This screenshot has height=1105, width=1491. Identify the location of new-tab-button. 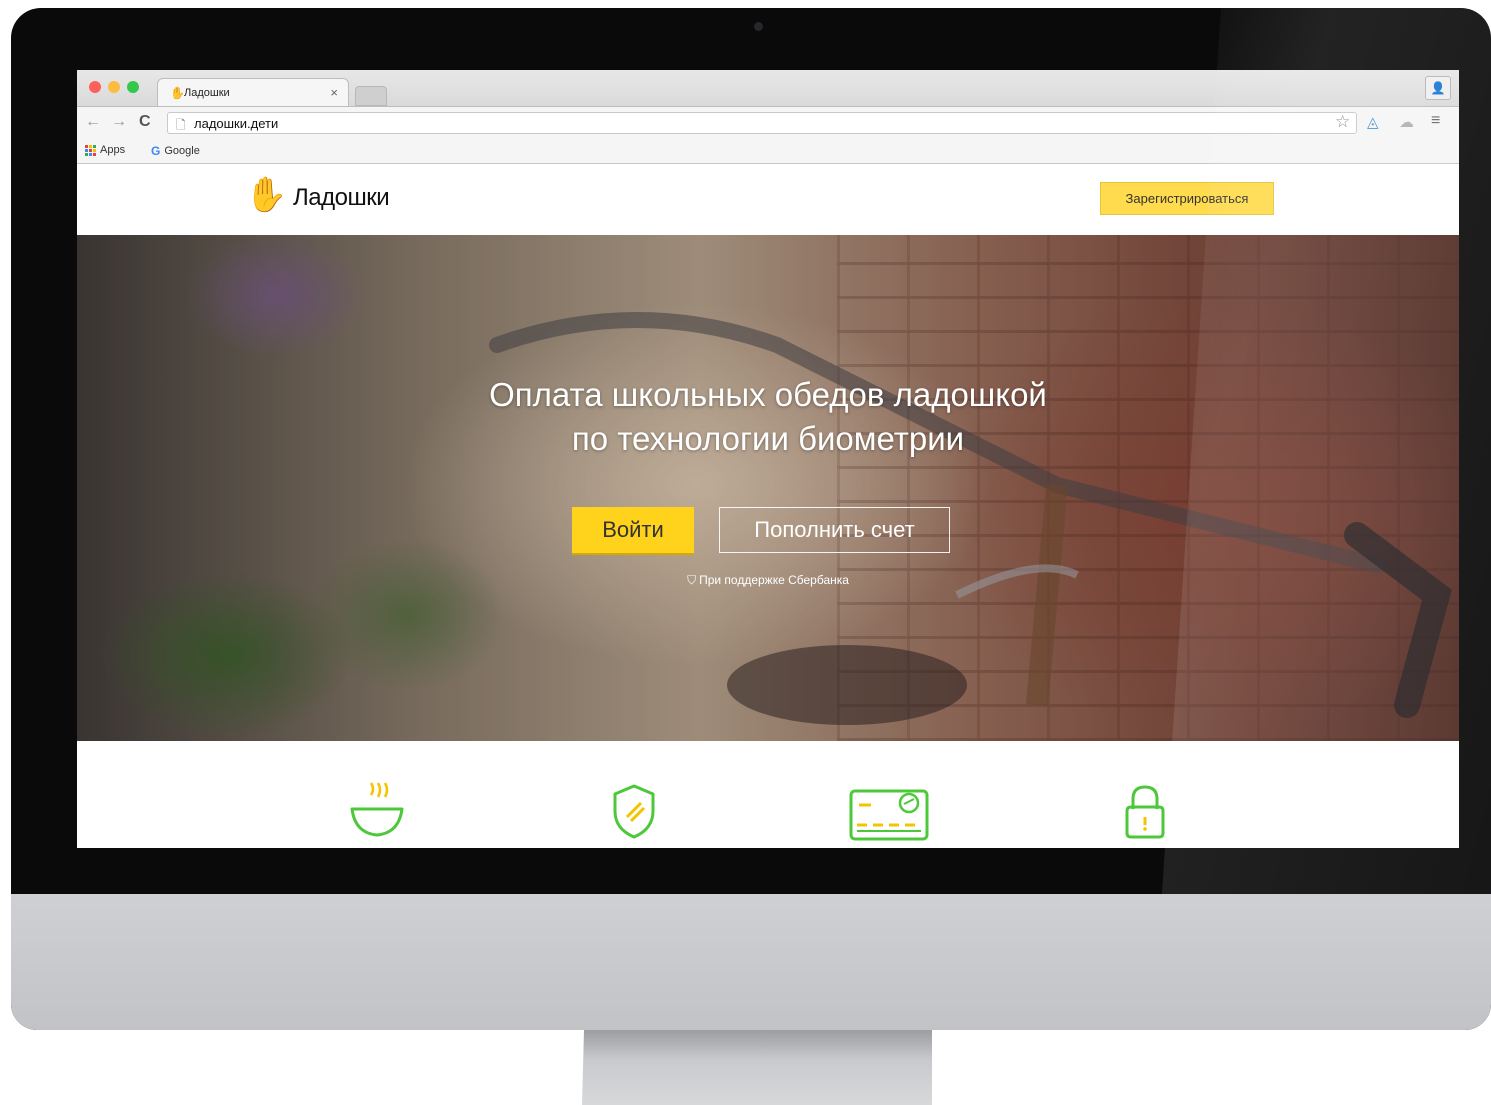
(371, 96).